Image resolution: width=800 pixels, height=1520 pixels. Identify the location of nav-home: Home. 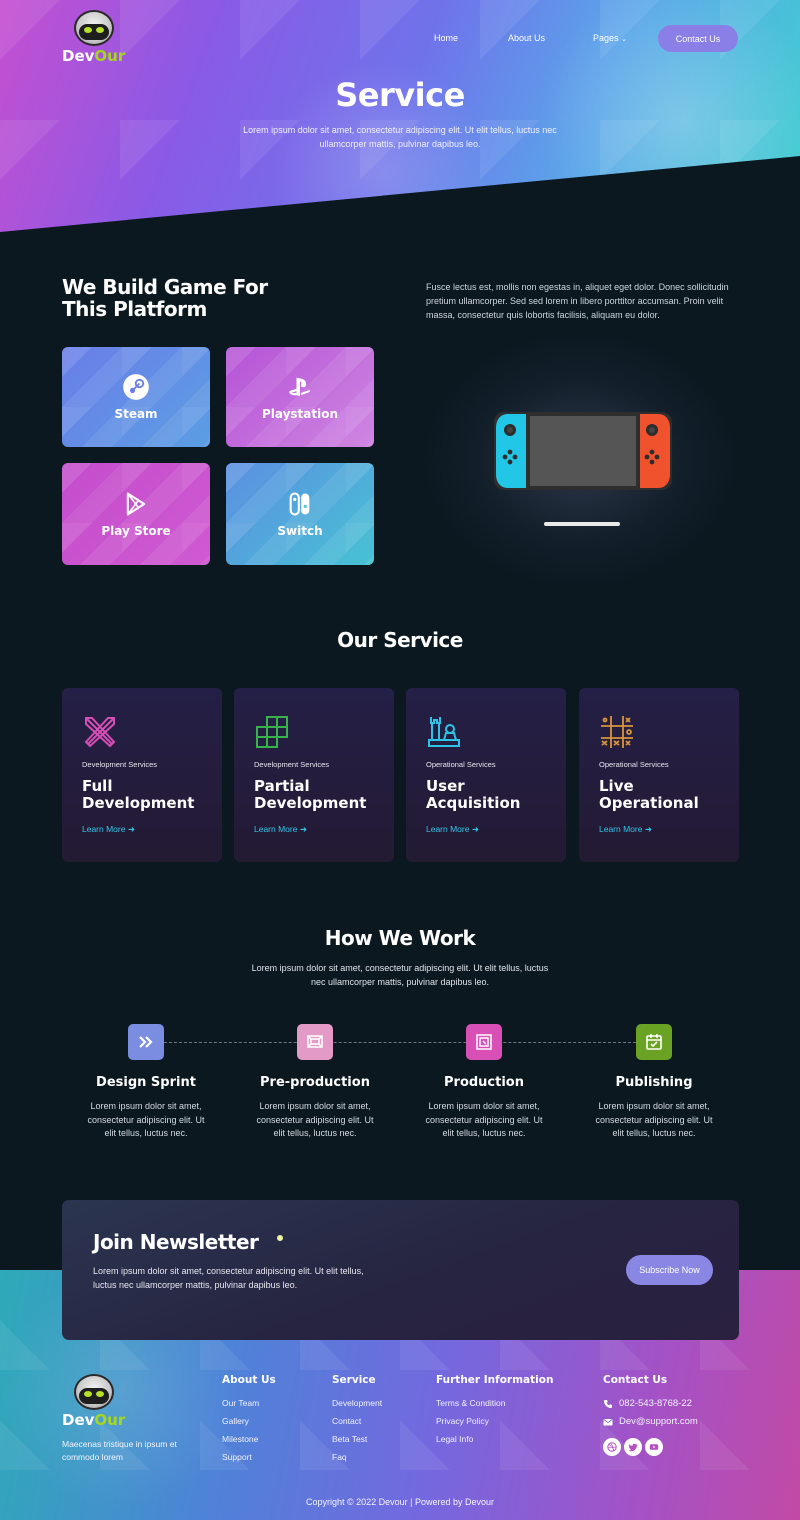
(446, 38).